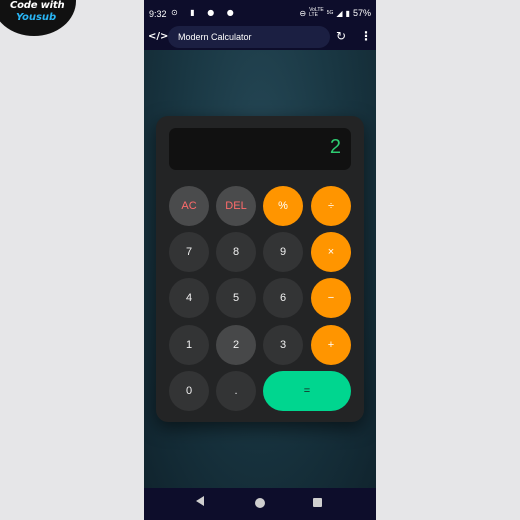 Image resolution: width=520 pixels, height=520 pixels. Describe the element at coordinates (189, 252) in the screenshot. I see `digit-7-button: 7` at that location.